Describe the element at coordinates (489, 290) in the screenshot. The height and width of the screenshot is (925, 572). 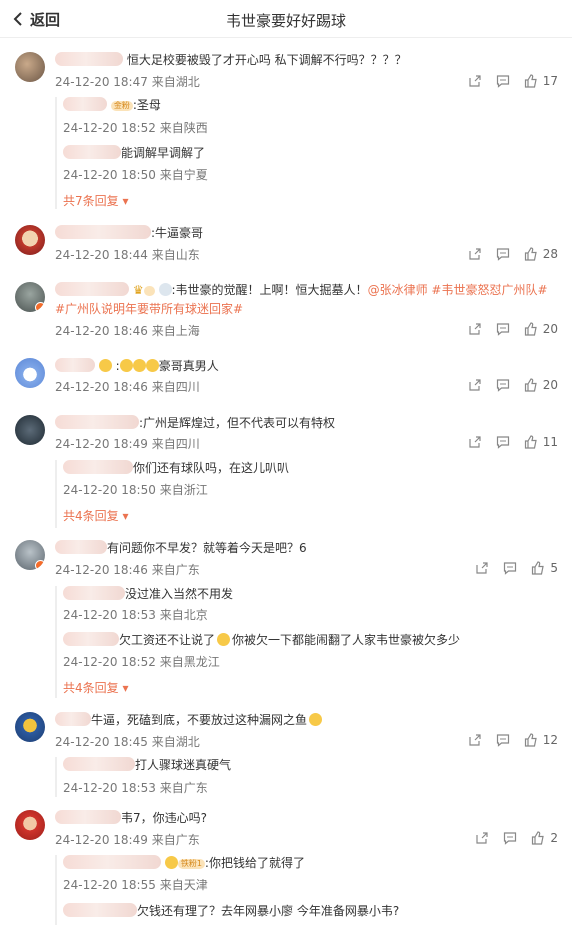
I see `topic-link: #韦世豪怒怼广州队#` at that location.